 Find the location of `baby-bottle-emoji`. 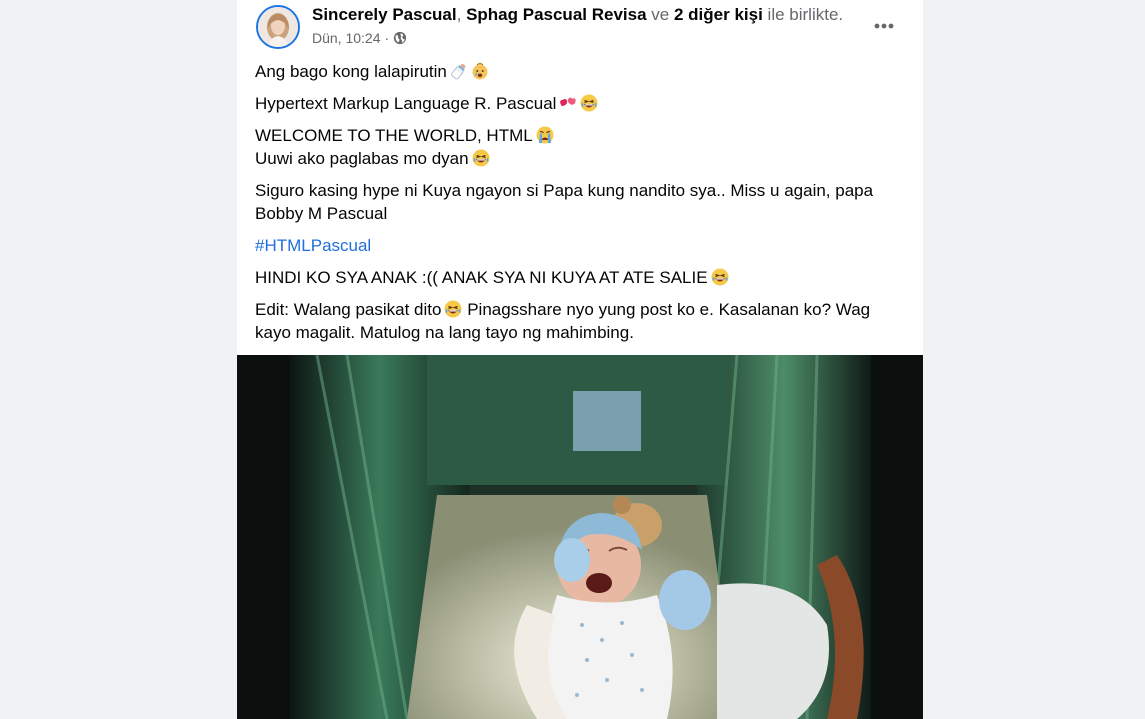

baby-bottle-emoji is located at coordinates (459, 71).